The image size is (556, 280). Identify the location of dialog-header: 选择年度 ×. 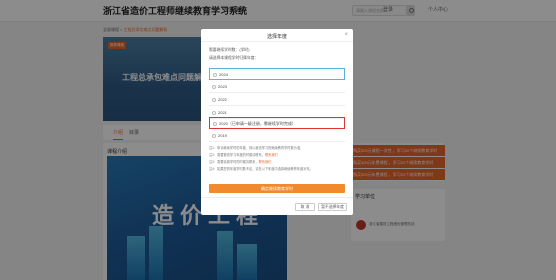
(277, 35).